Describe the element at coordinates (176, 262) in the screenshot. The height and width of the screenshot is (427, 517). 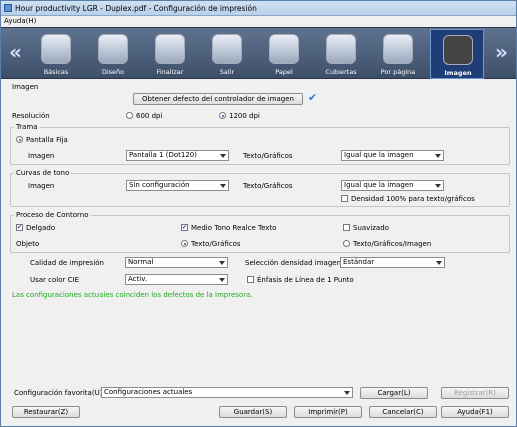
I see `quality-select: Normal` at that location.